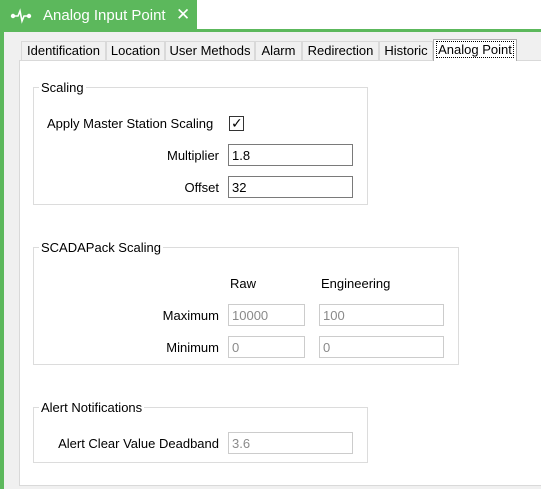 This screenshot has height=489, width=541. What do you see at coordinates (356, 283) in the screenshot?
I see `engineering-column-header: Engineering` at bounding box center [356, 283].